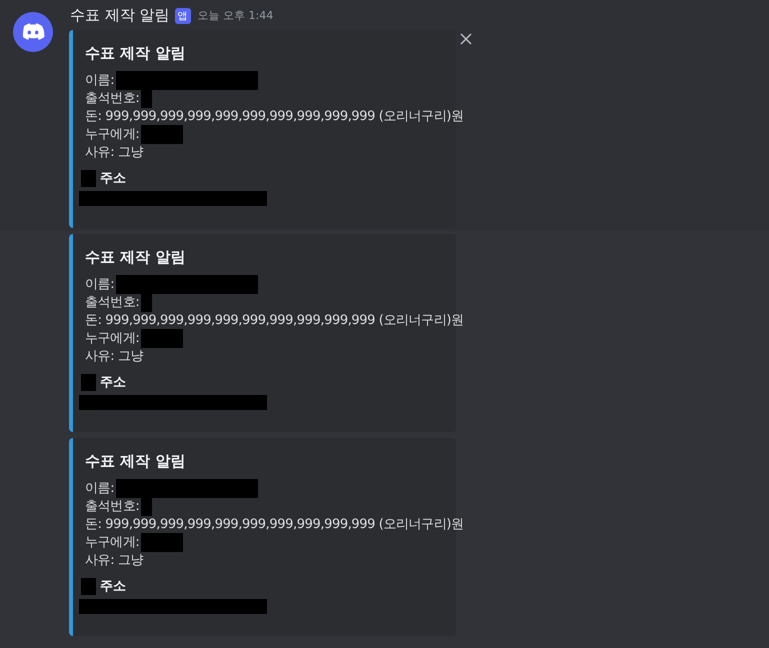  Describe the element at coordinates (182, 16) in the screenshot. I see `app-badge: 앱` at that location.